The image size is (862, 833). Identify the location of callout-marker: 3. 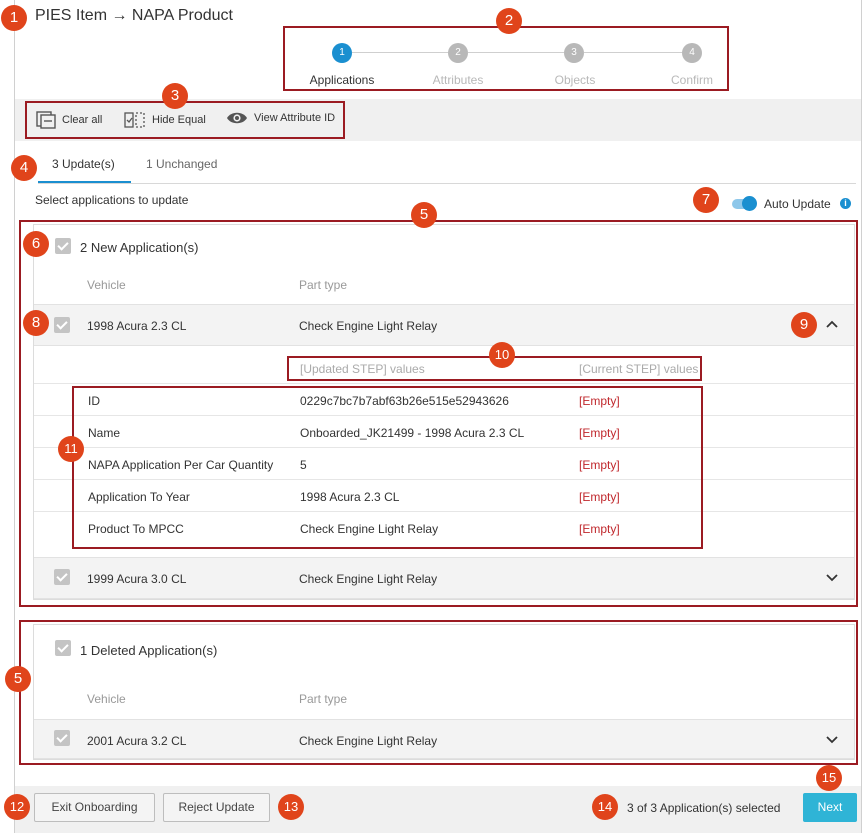
(175, 96).